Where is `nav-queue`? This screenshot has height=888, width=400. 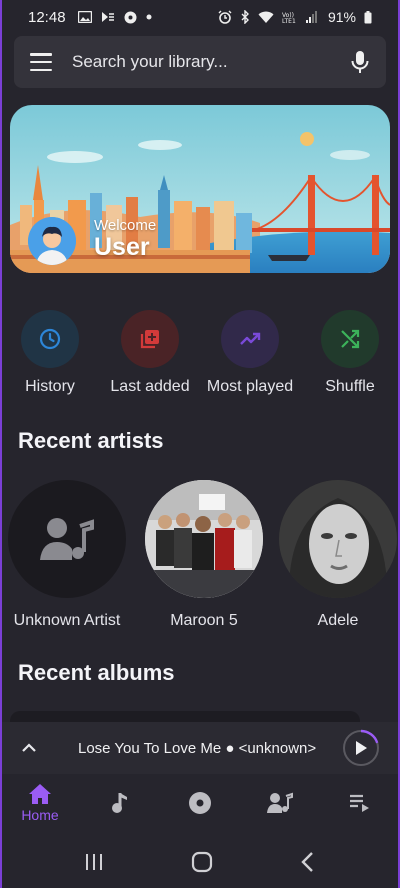
nav-queue is located at coordinates (360, 803).